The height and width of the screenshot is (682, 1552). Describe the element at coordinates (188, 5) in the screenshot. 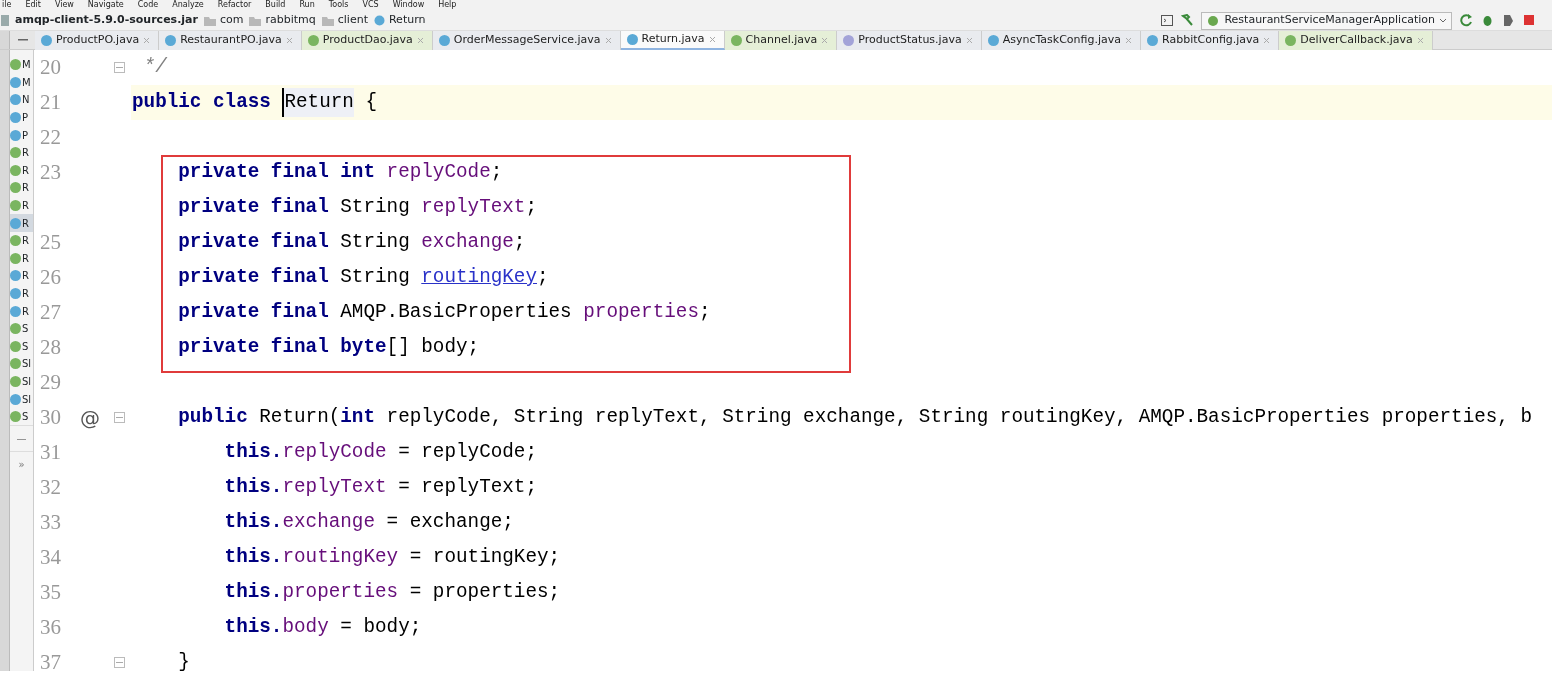

I see `menu-item: Analyze` at that location.